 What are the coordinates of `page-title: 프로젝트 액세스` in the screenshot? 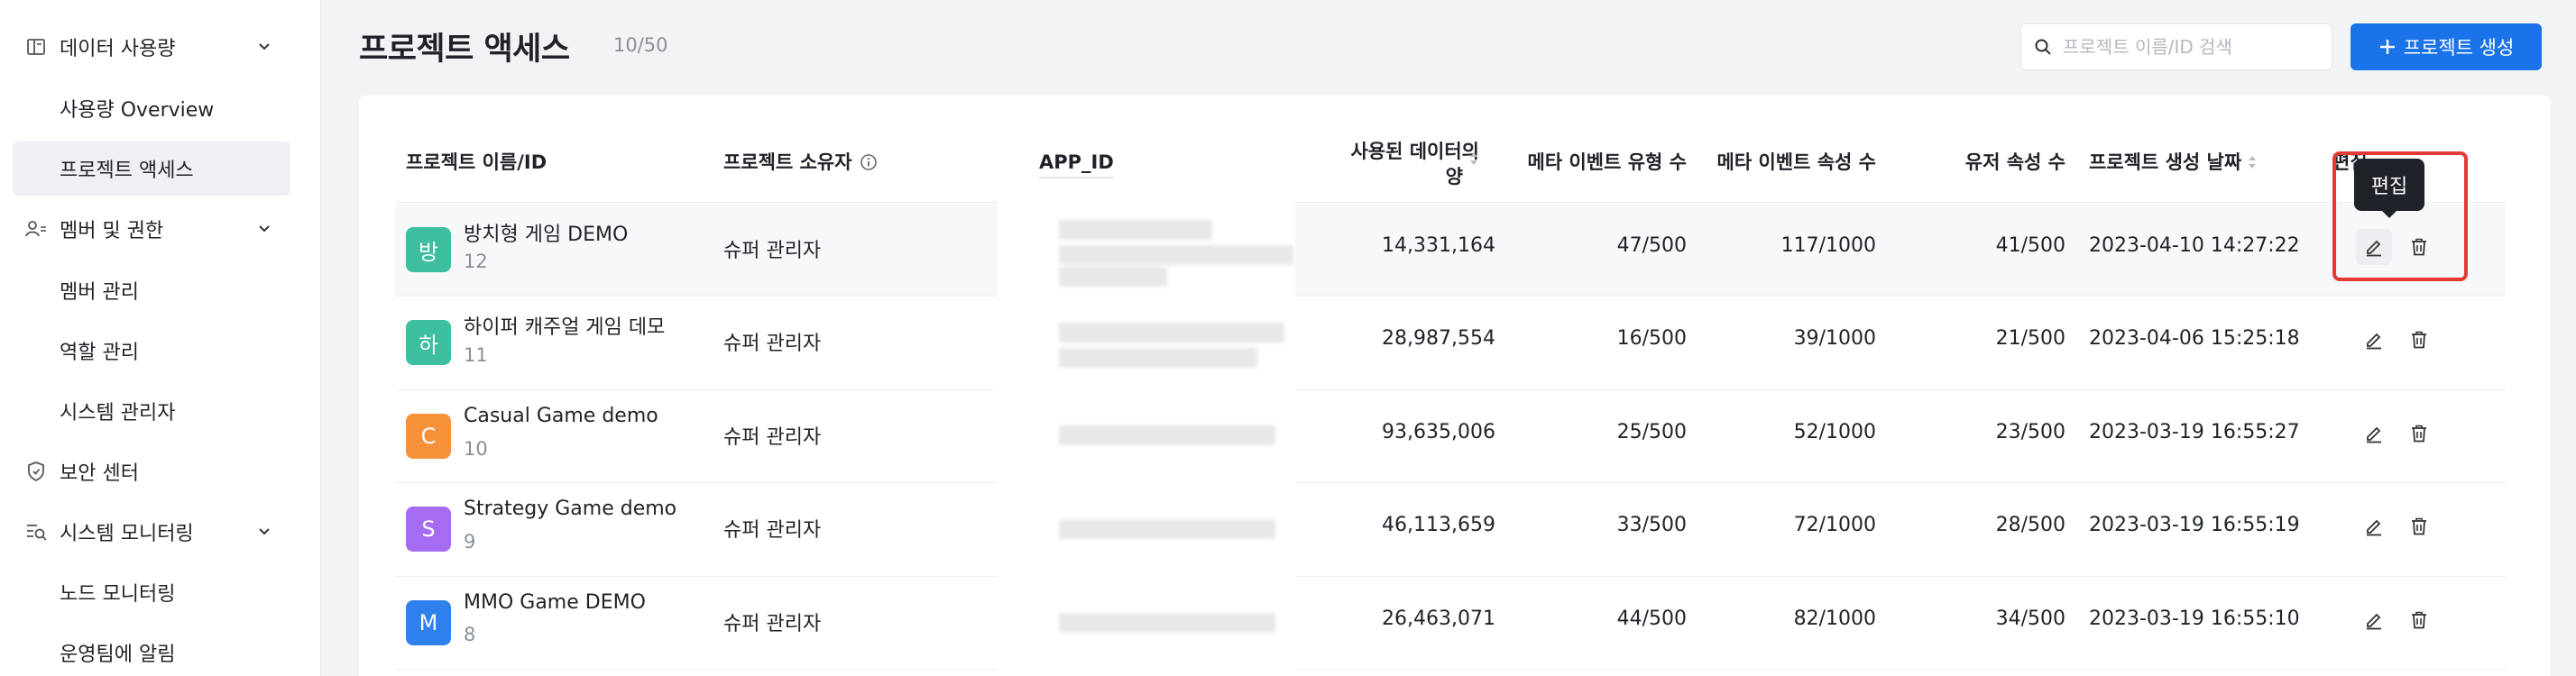 It's located at (464, 50).